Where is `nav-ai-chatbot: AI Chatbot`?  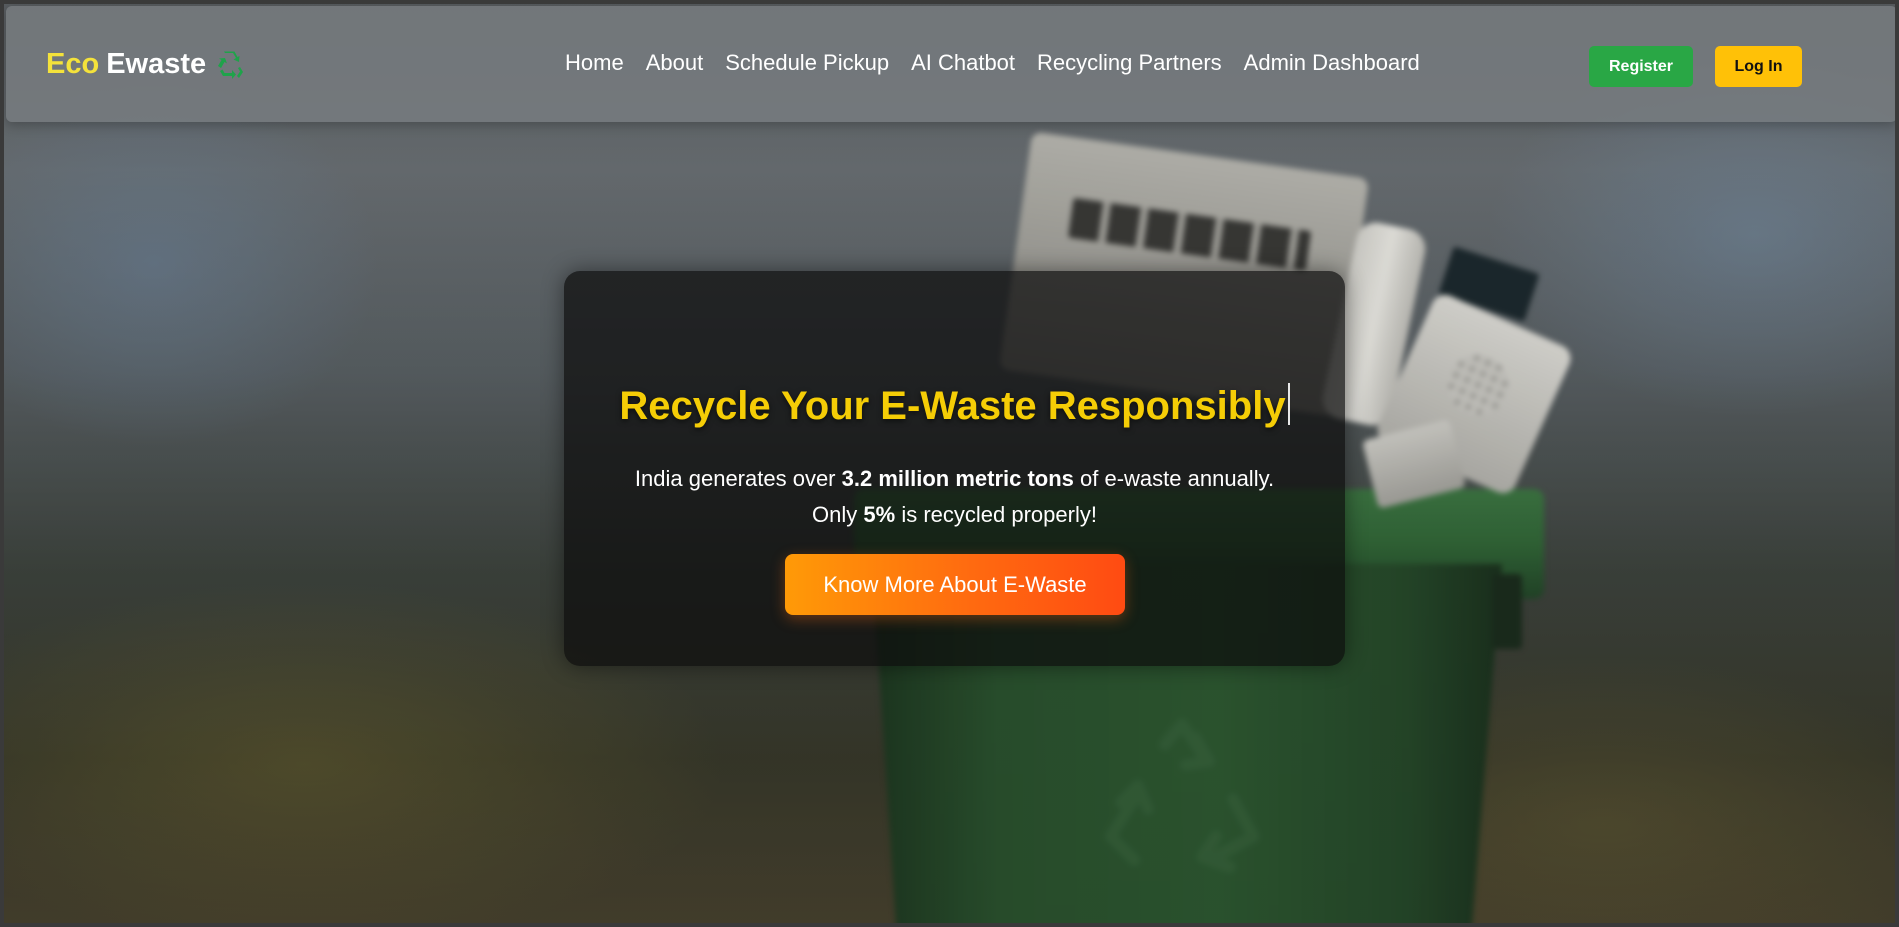 nav-ai-chatbot: AI Chatbot is located at coordinates (963, 63).